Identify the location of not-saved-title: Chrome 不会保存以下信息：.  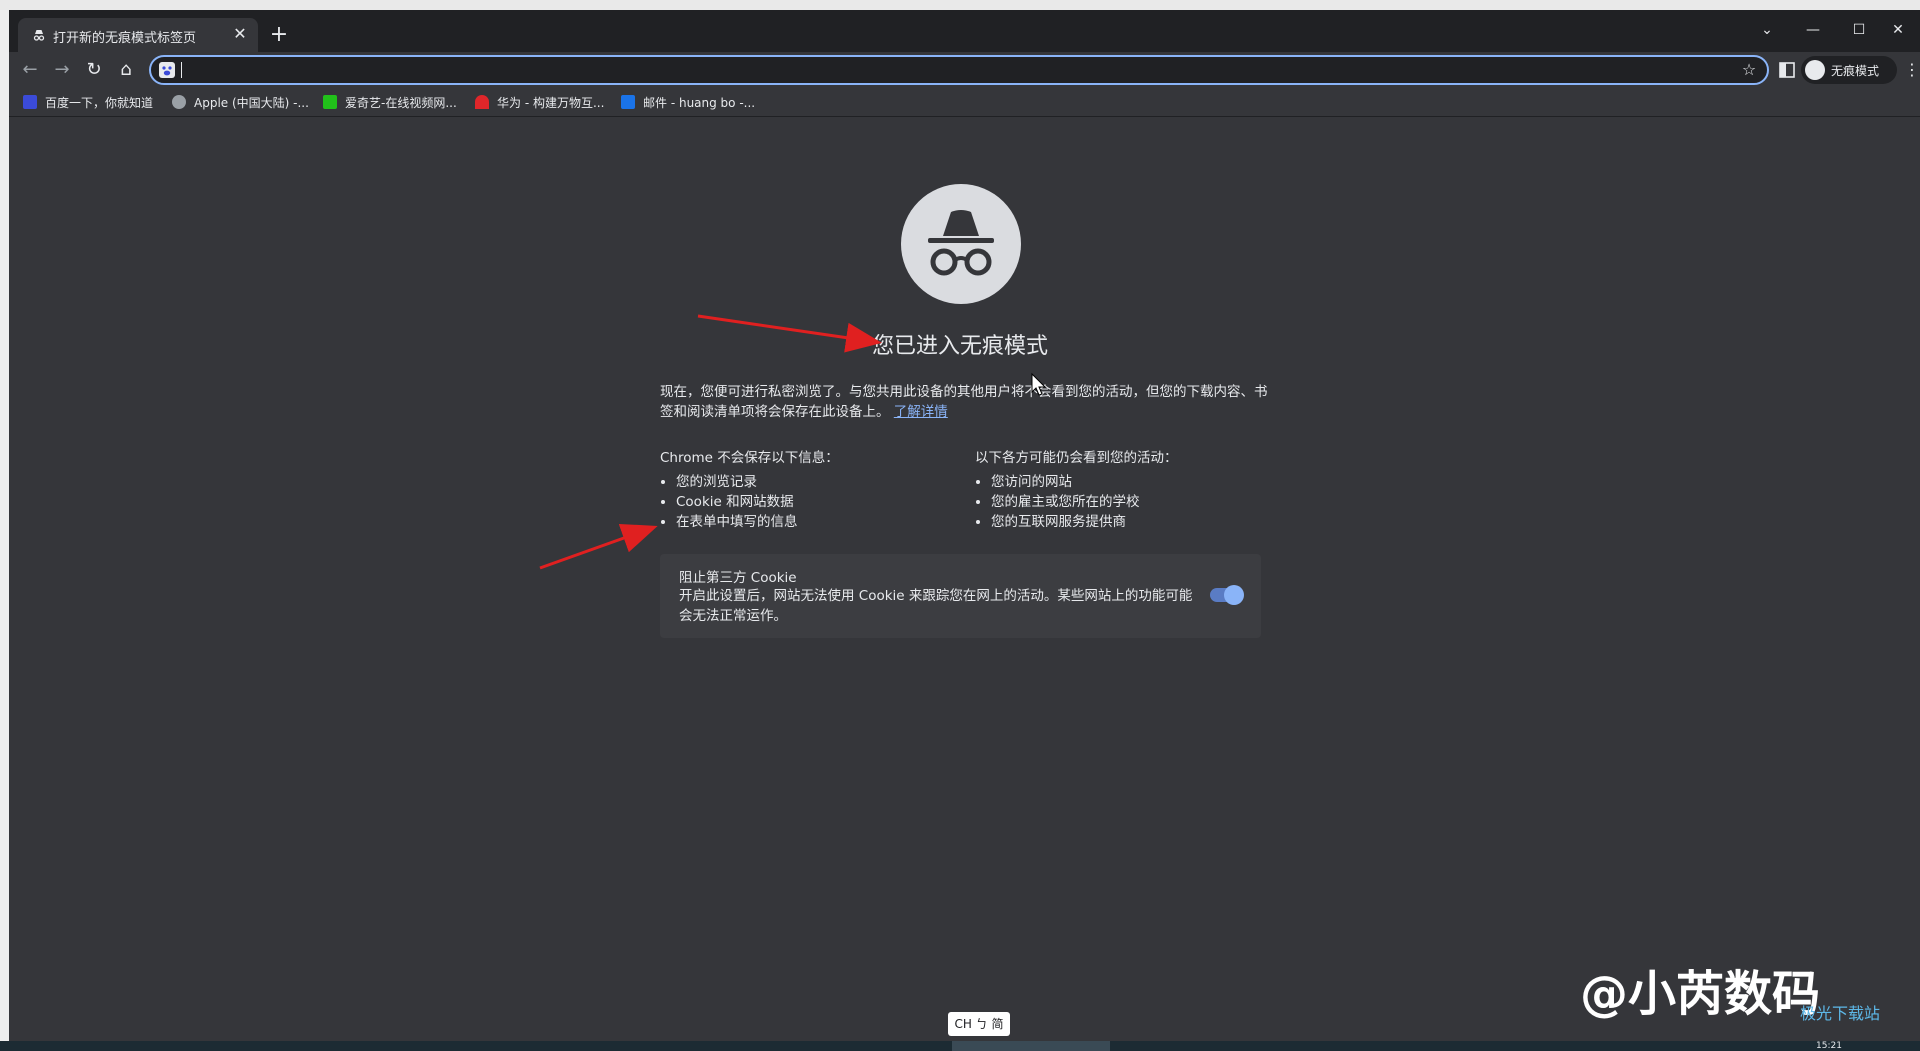
(749, 458).